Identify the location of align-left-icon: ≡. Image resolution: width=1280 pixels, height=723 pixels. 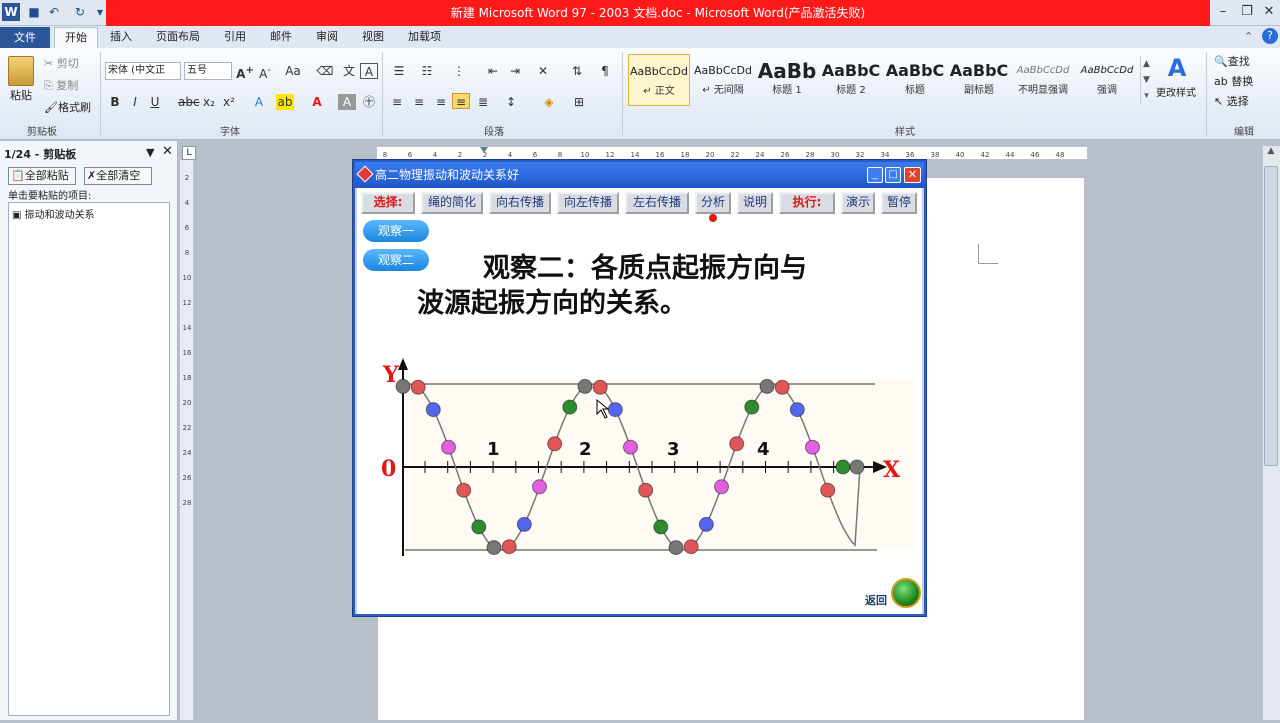
(397, 102).